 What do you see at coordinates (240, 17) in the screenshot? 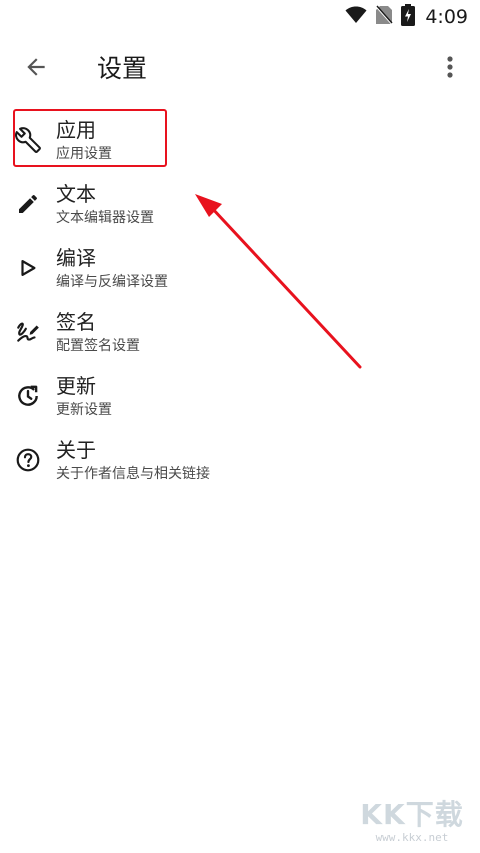
I see `status-bar: 4:09` at bounding box center [240, 17].